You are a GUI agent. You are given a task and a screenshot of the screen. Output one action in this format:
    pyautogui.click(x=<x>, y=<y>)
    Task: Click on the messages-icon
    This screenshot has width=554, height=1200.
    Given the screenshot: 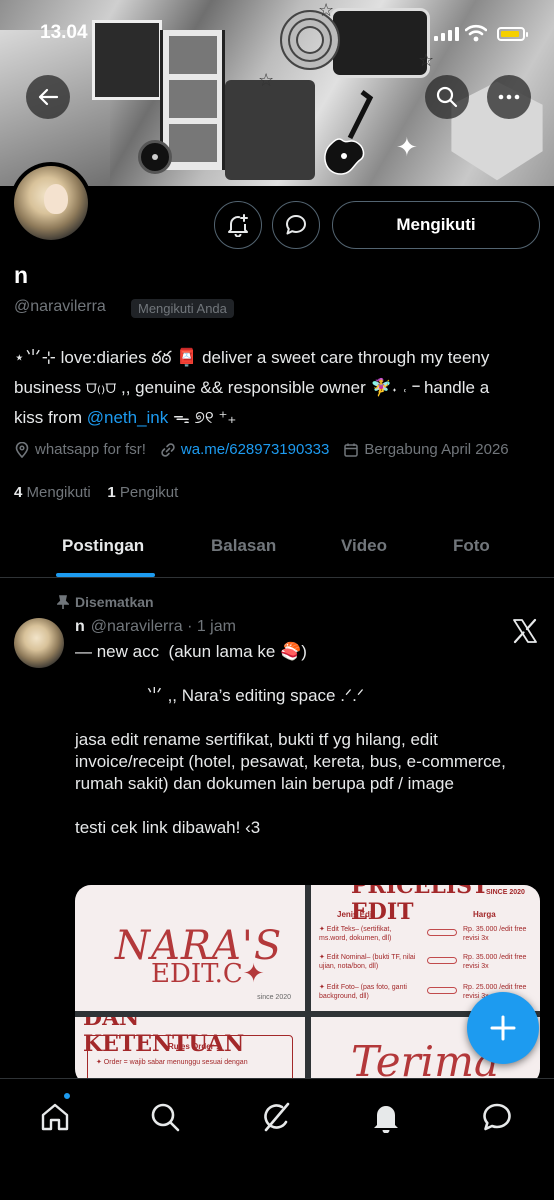 What is the action you would take?
    pyautogui.click(x=497, y=1117)
    